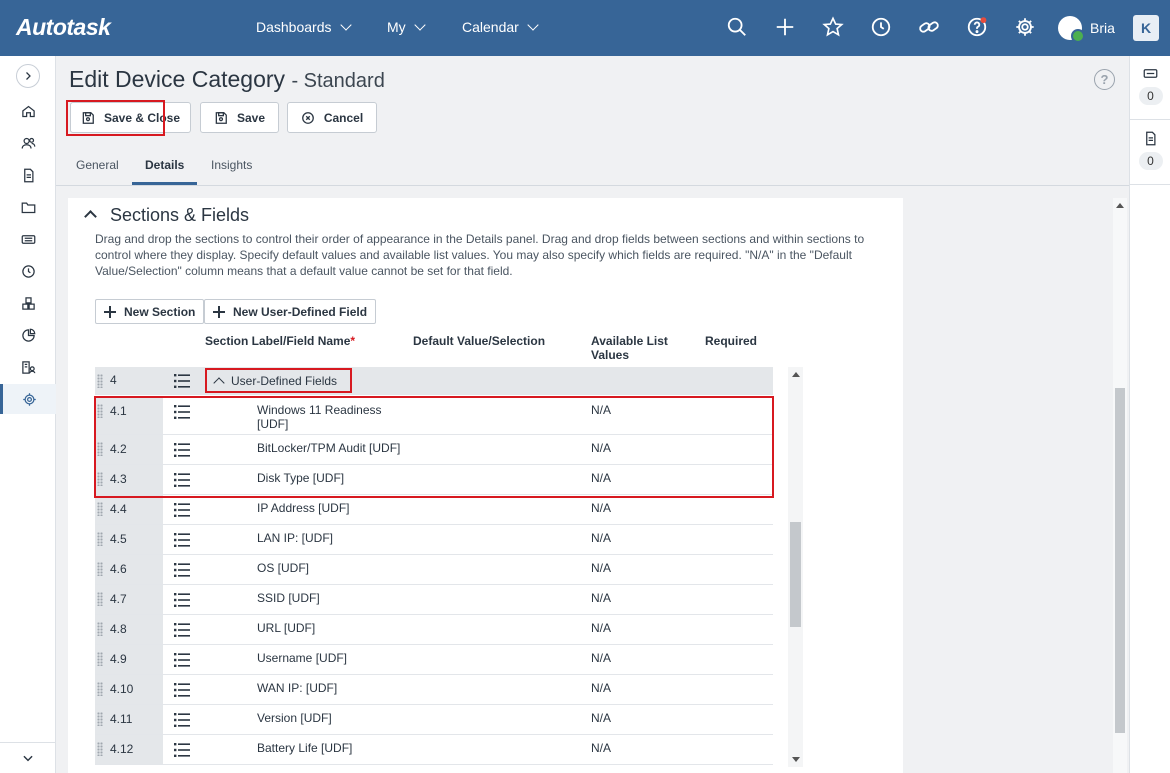 This screenshot has width=1170, height=773. Describe the element at coordinates (434, 381) in the screenshot. I see `section-row: 4 User-Defined Fields` at that location.